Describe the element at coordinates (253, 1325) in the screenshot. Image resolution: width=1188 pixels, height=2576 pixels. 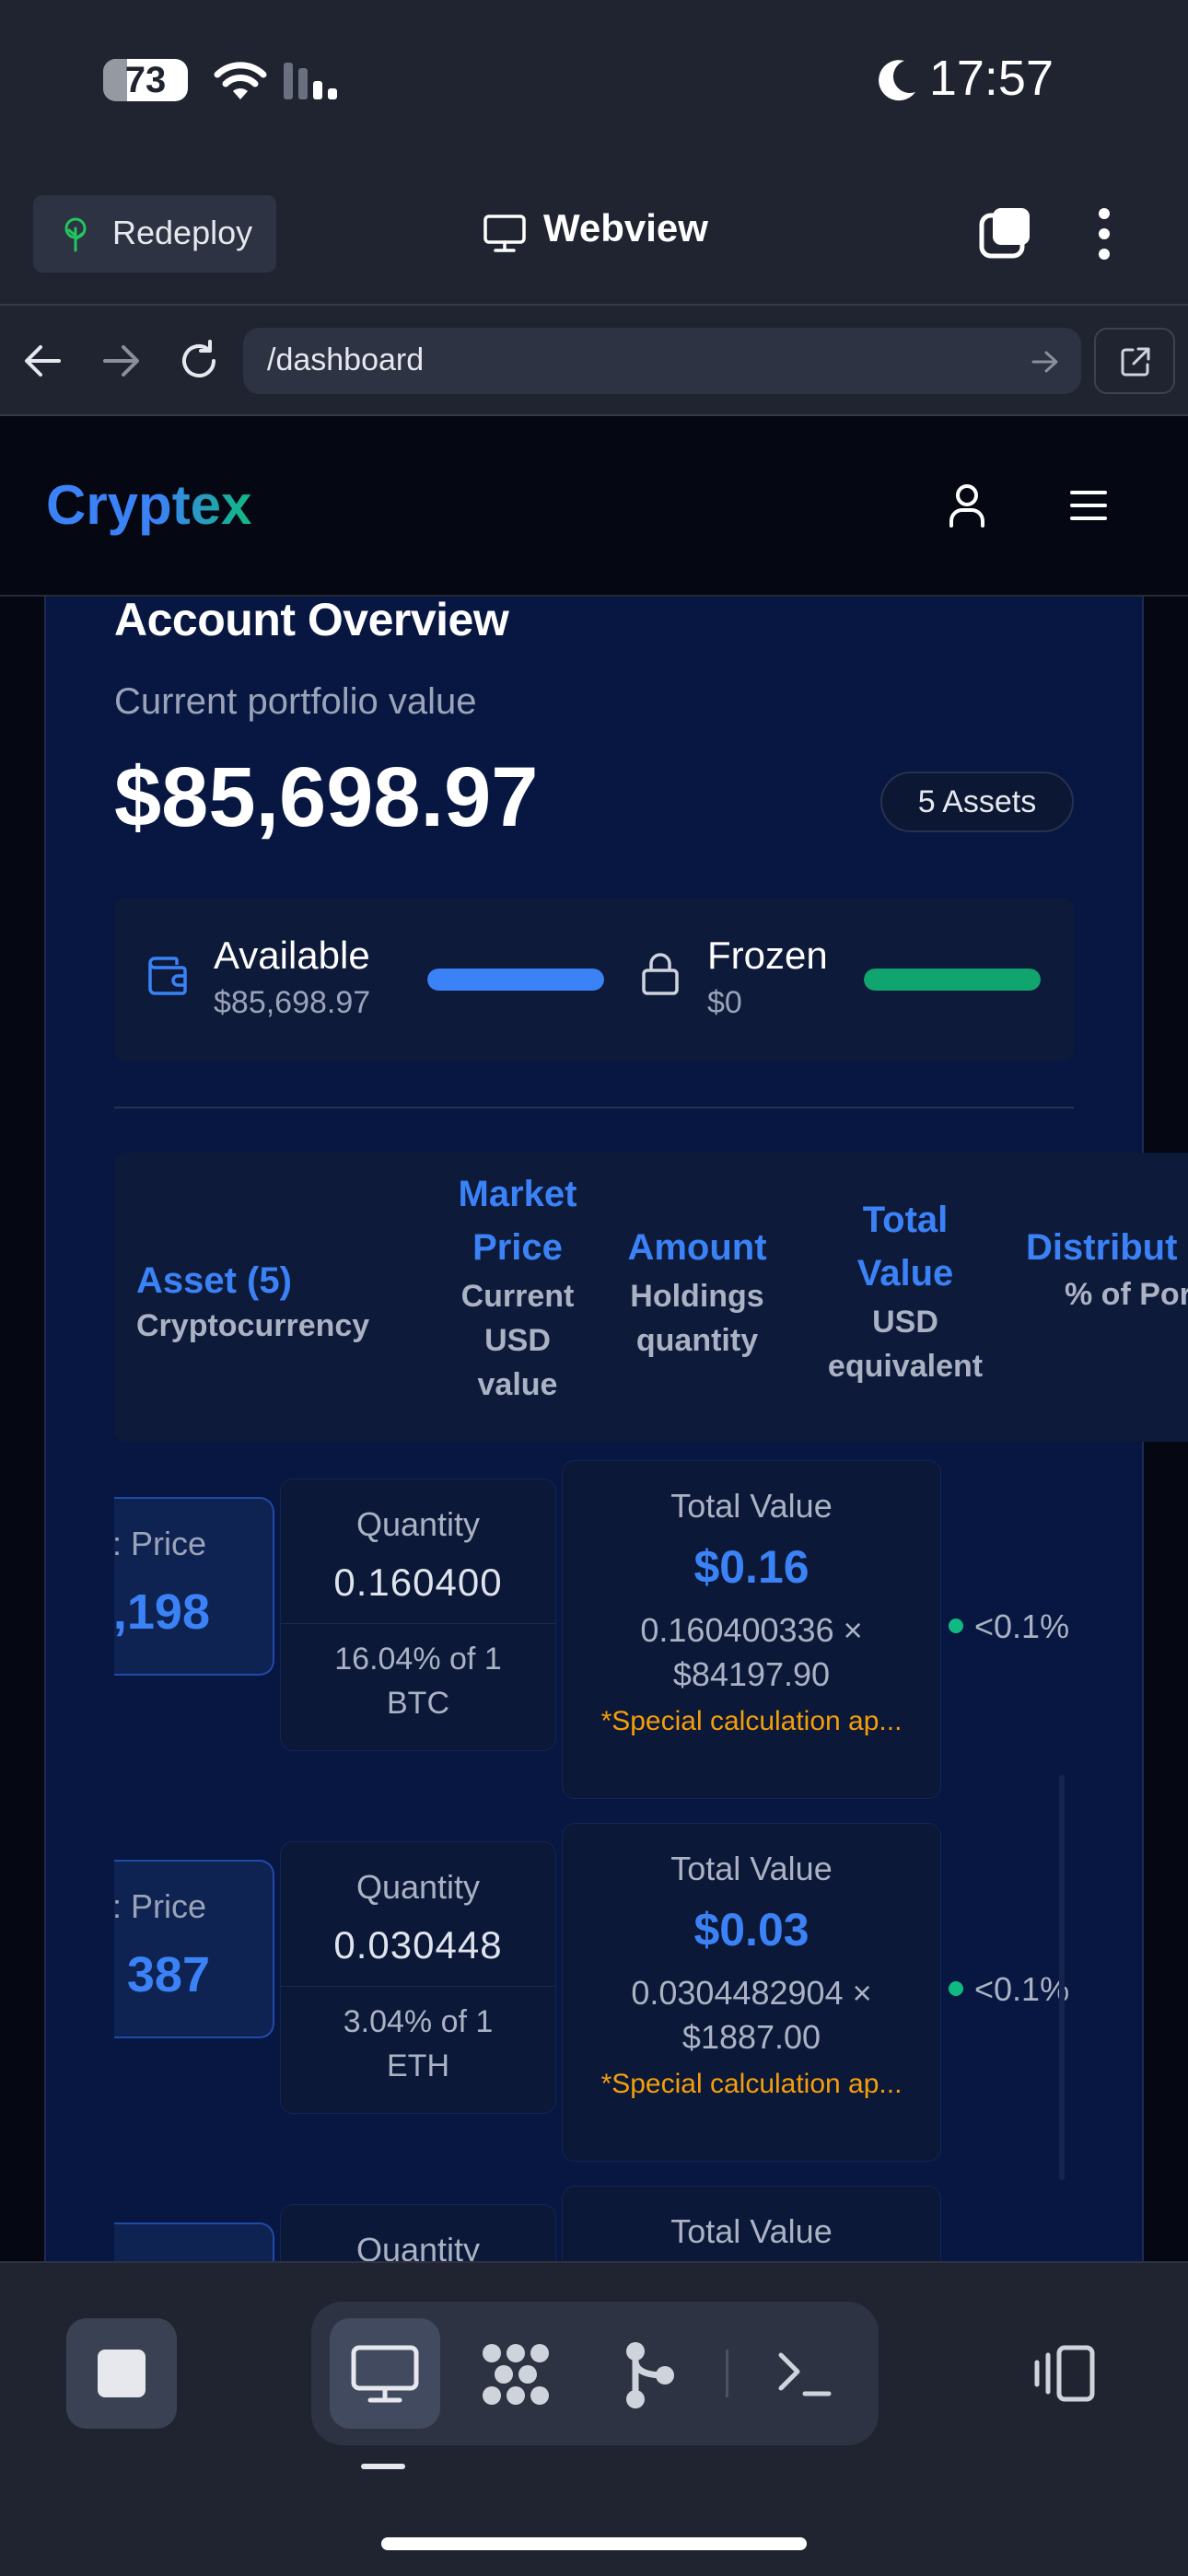
I see `column-asset-subtitle: Cryptocurrency` at that location.